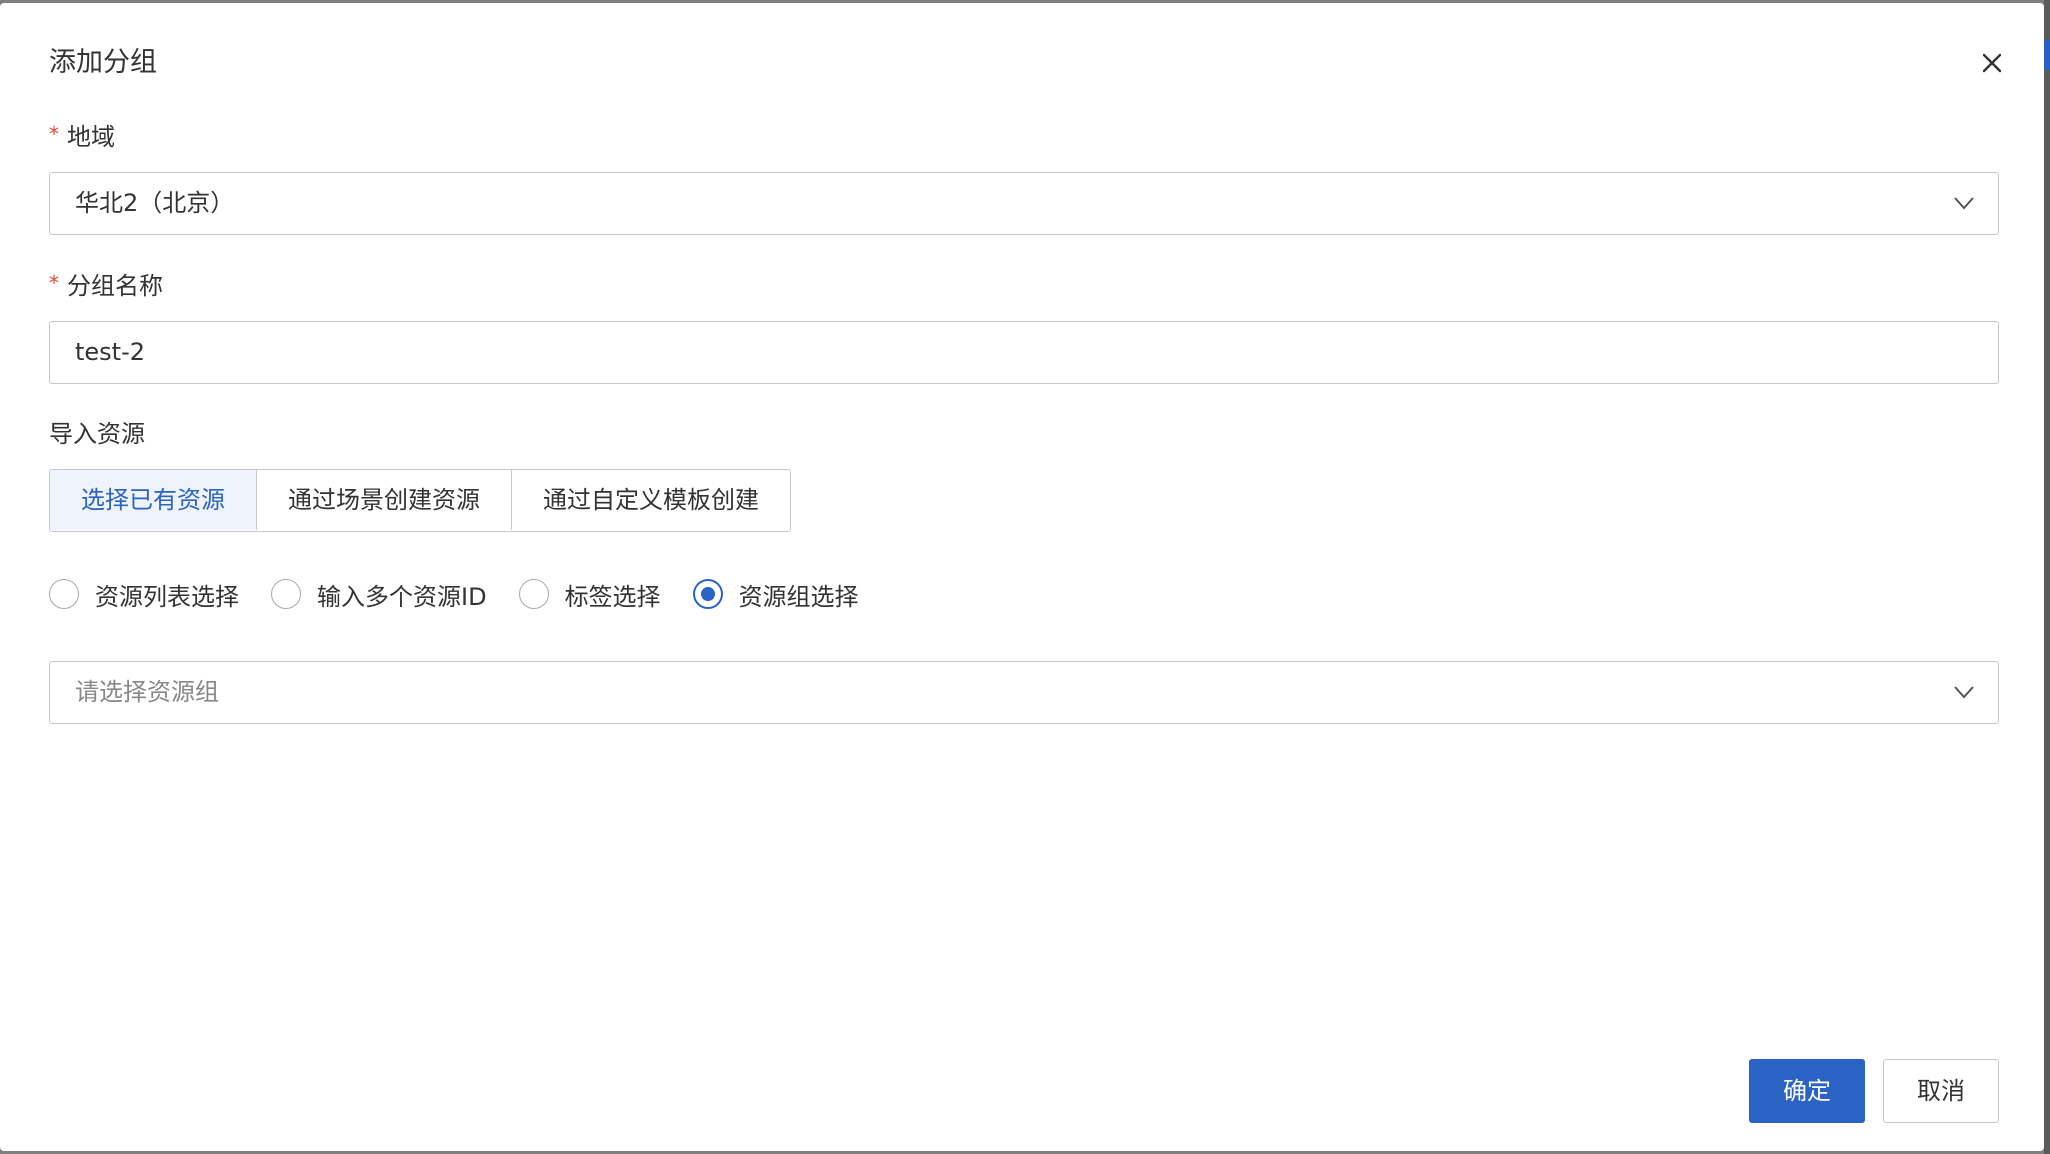  What do you see at coordinates (1024, 203) in the screenshot?
I see `region-select: 华北2（北京）` at bounding box center [1024, 203].